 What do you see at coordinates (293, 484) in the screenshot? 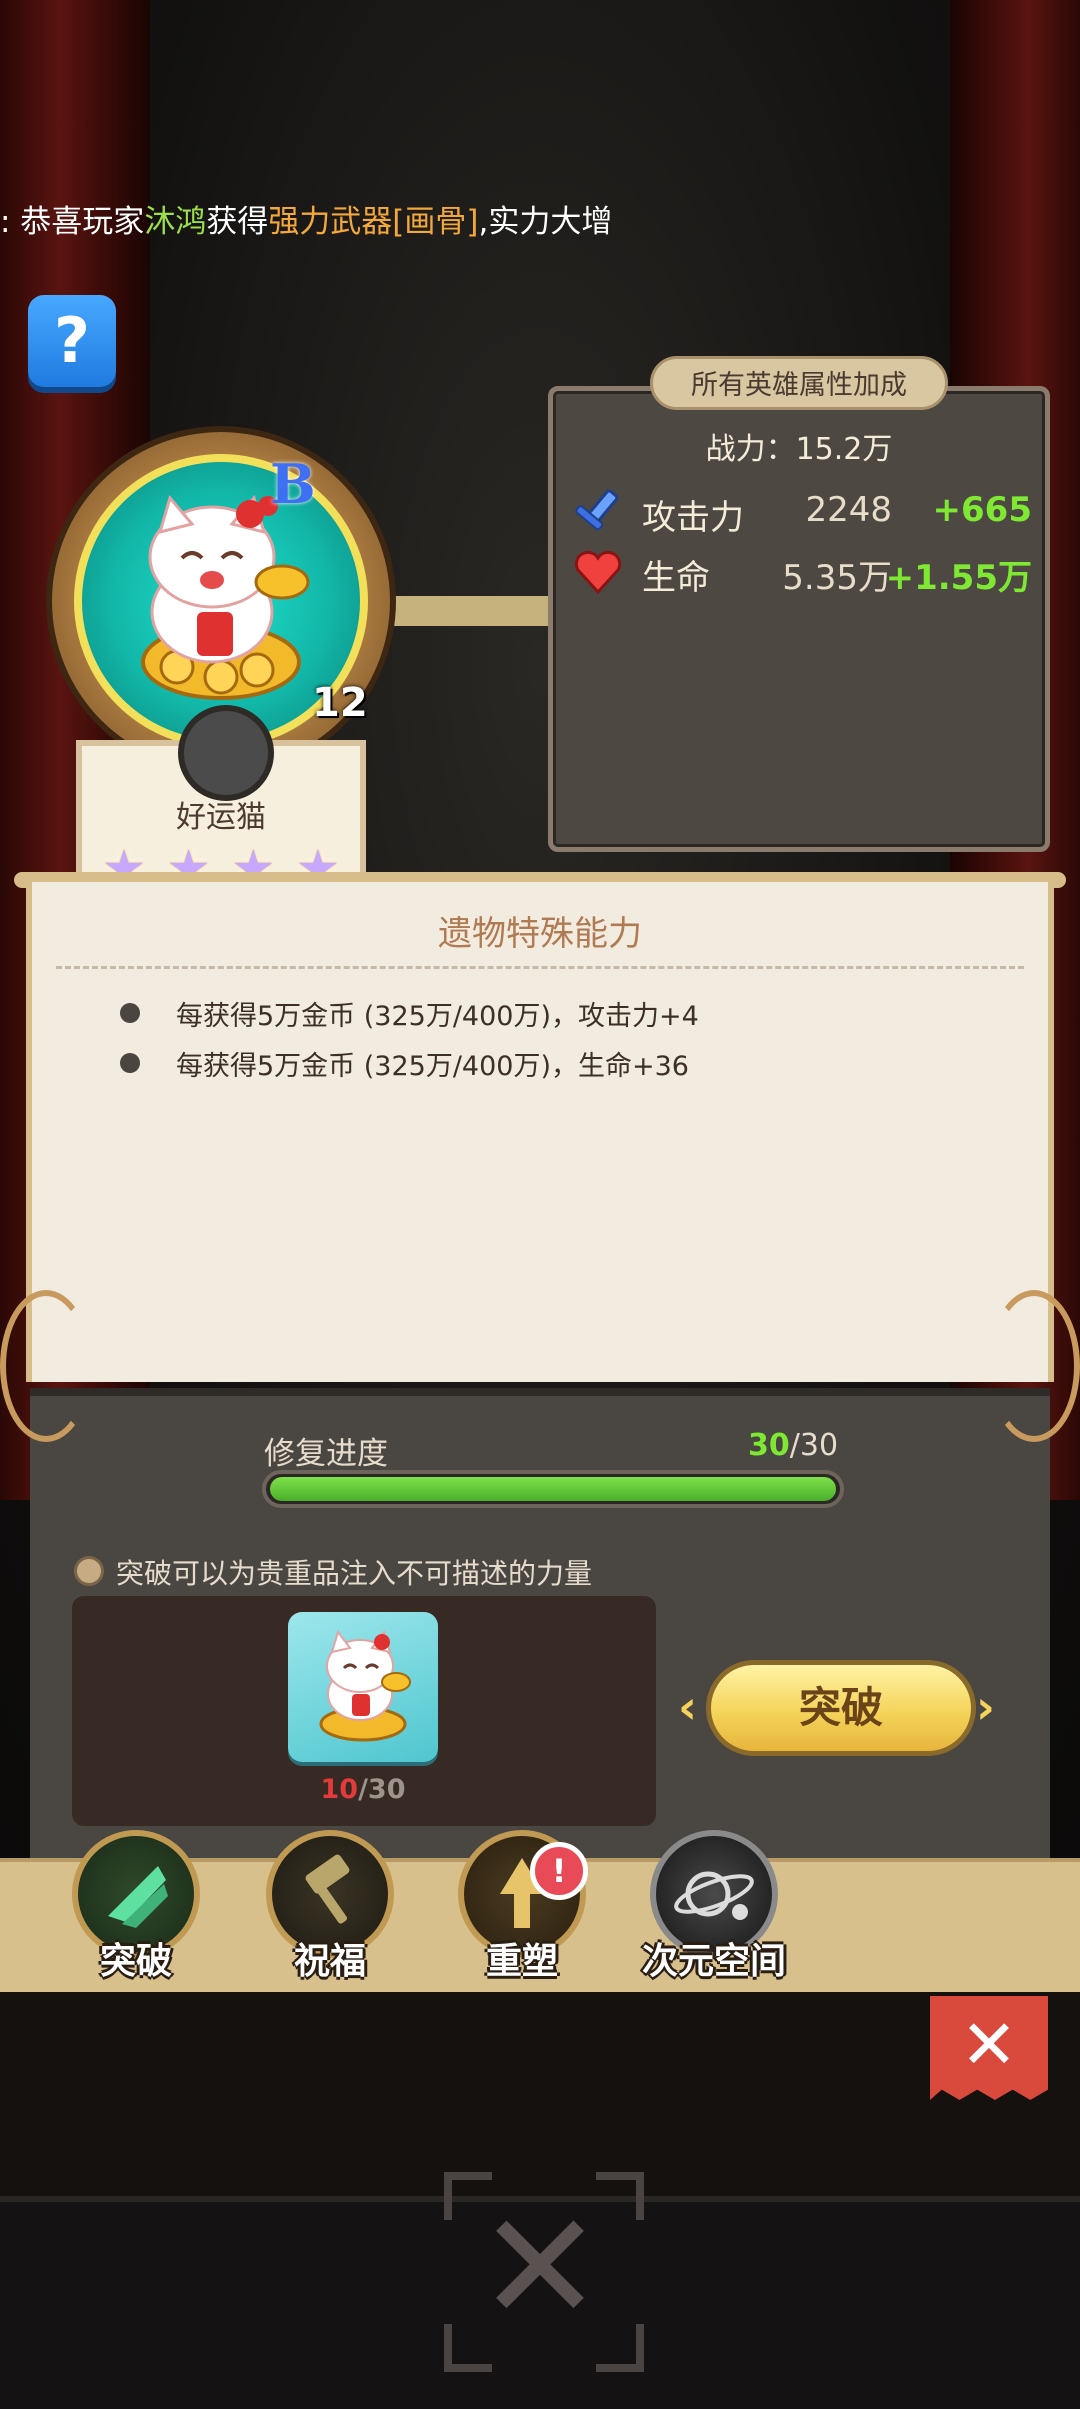
I see `relic-grade: B` at bounding box center [293, 484].